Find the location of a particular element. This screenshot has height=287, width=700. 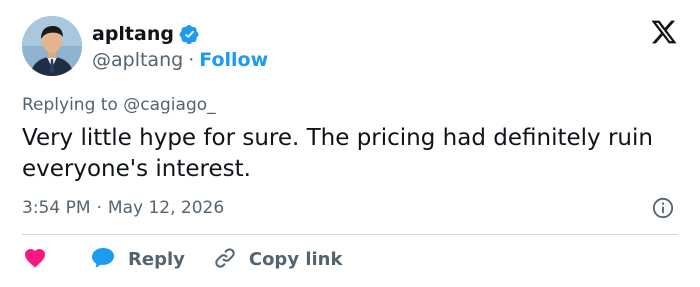

replying-to: Replying to @cagiago_ is located at coordinates (119, 105).